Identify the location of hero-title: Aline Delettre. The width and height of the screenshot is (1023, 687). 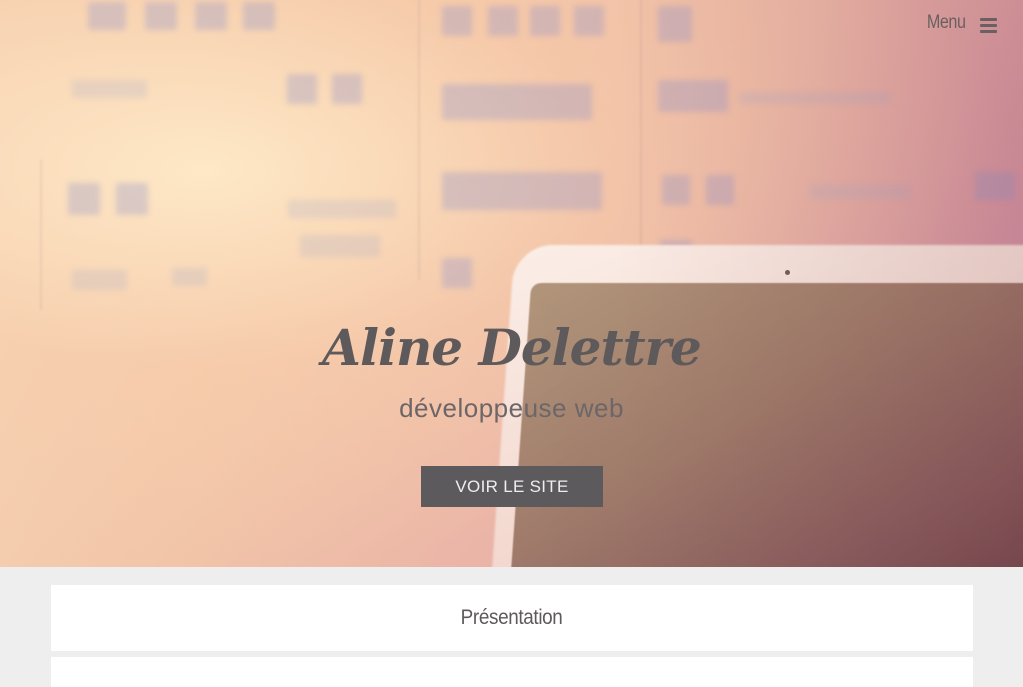
(512, 347).